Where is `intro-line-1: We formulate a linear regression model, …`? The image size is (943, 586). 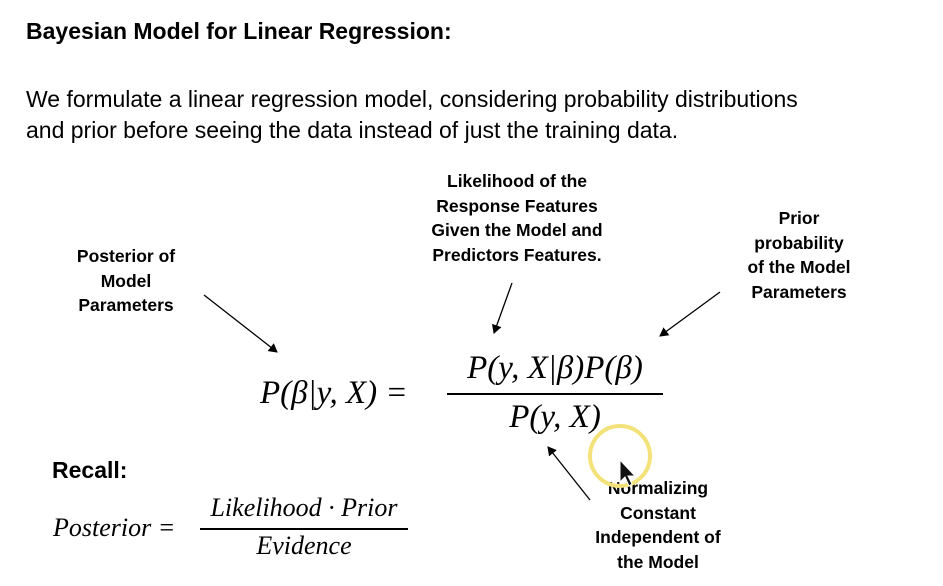 intro-line-1: We formulate a linear regression model, … is located at coordinates (412, 99).